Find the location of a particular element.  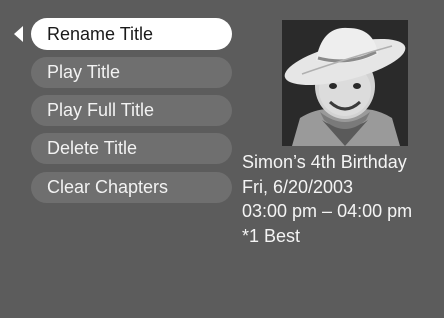

menu-item-play-title: Play Title is located at coordinates (131, 72).